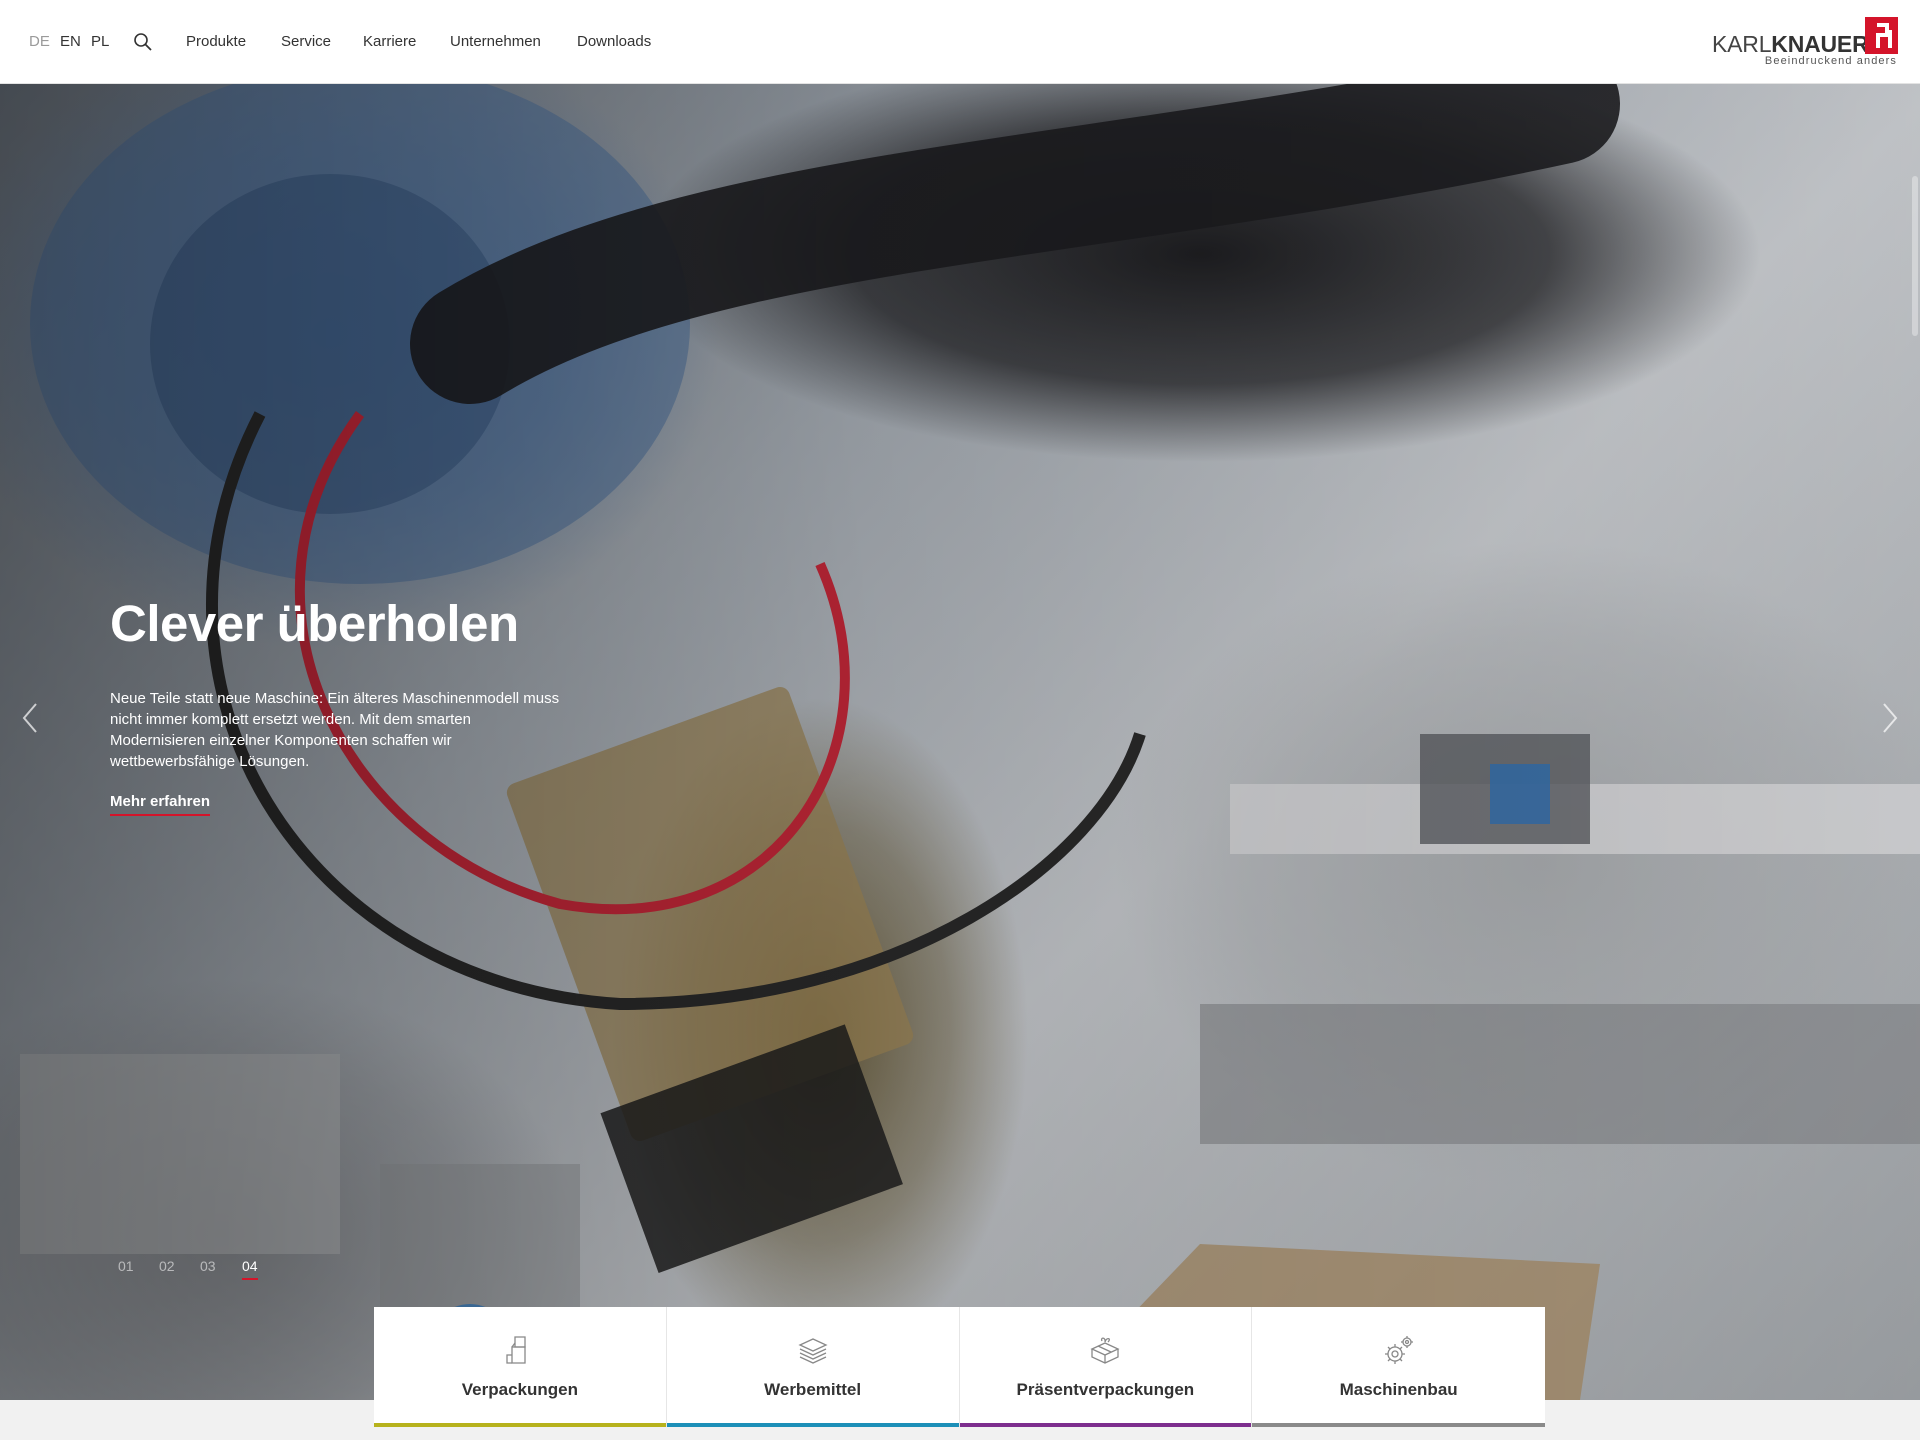 This screenshot has width=1920, height=1440. Describe the element at coordinates (100, 41) in the screenshot. I see `lang-pl: PL` at that location.